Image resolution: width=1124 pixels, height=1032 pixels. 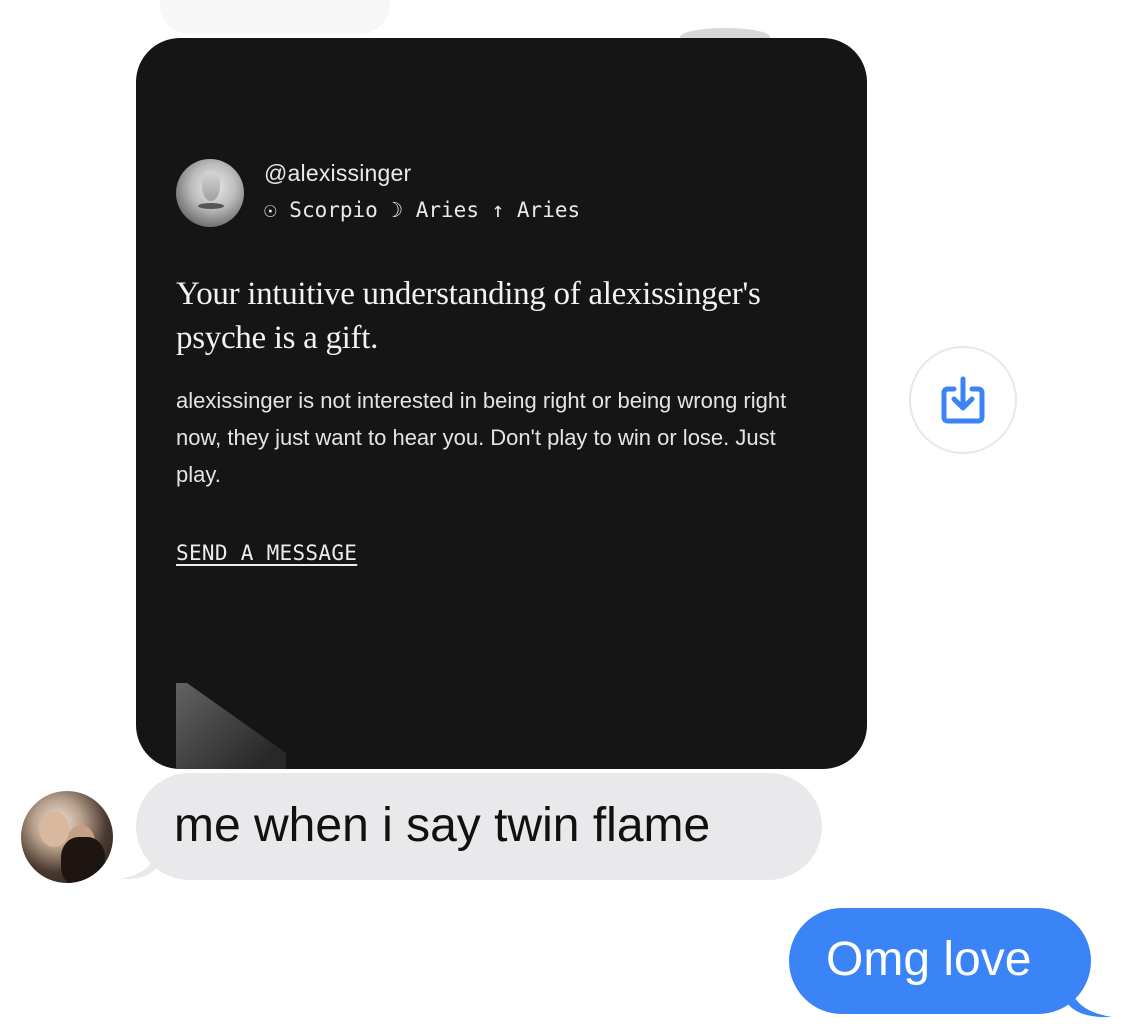 What do you see at coordinates (442, 825) in the screenshot?
I see `incoming-message-text: me when i say twin flame` at bounding box center [442, 825].